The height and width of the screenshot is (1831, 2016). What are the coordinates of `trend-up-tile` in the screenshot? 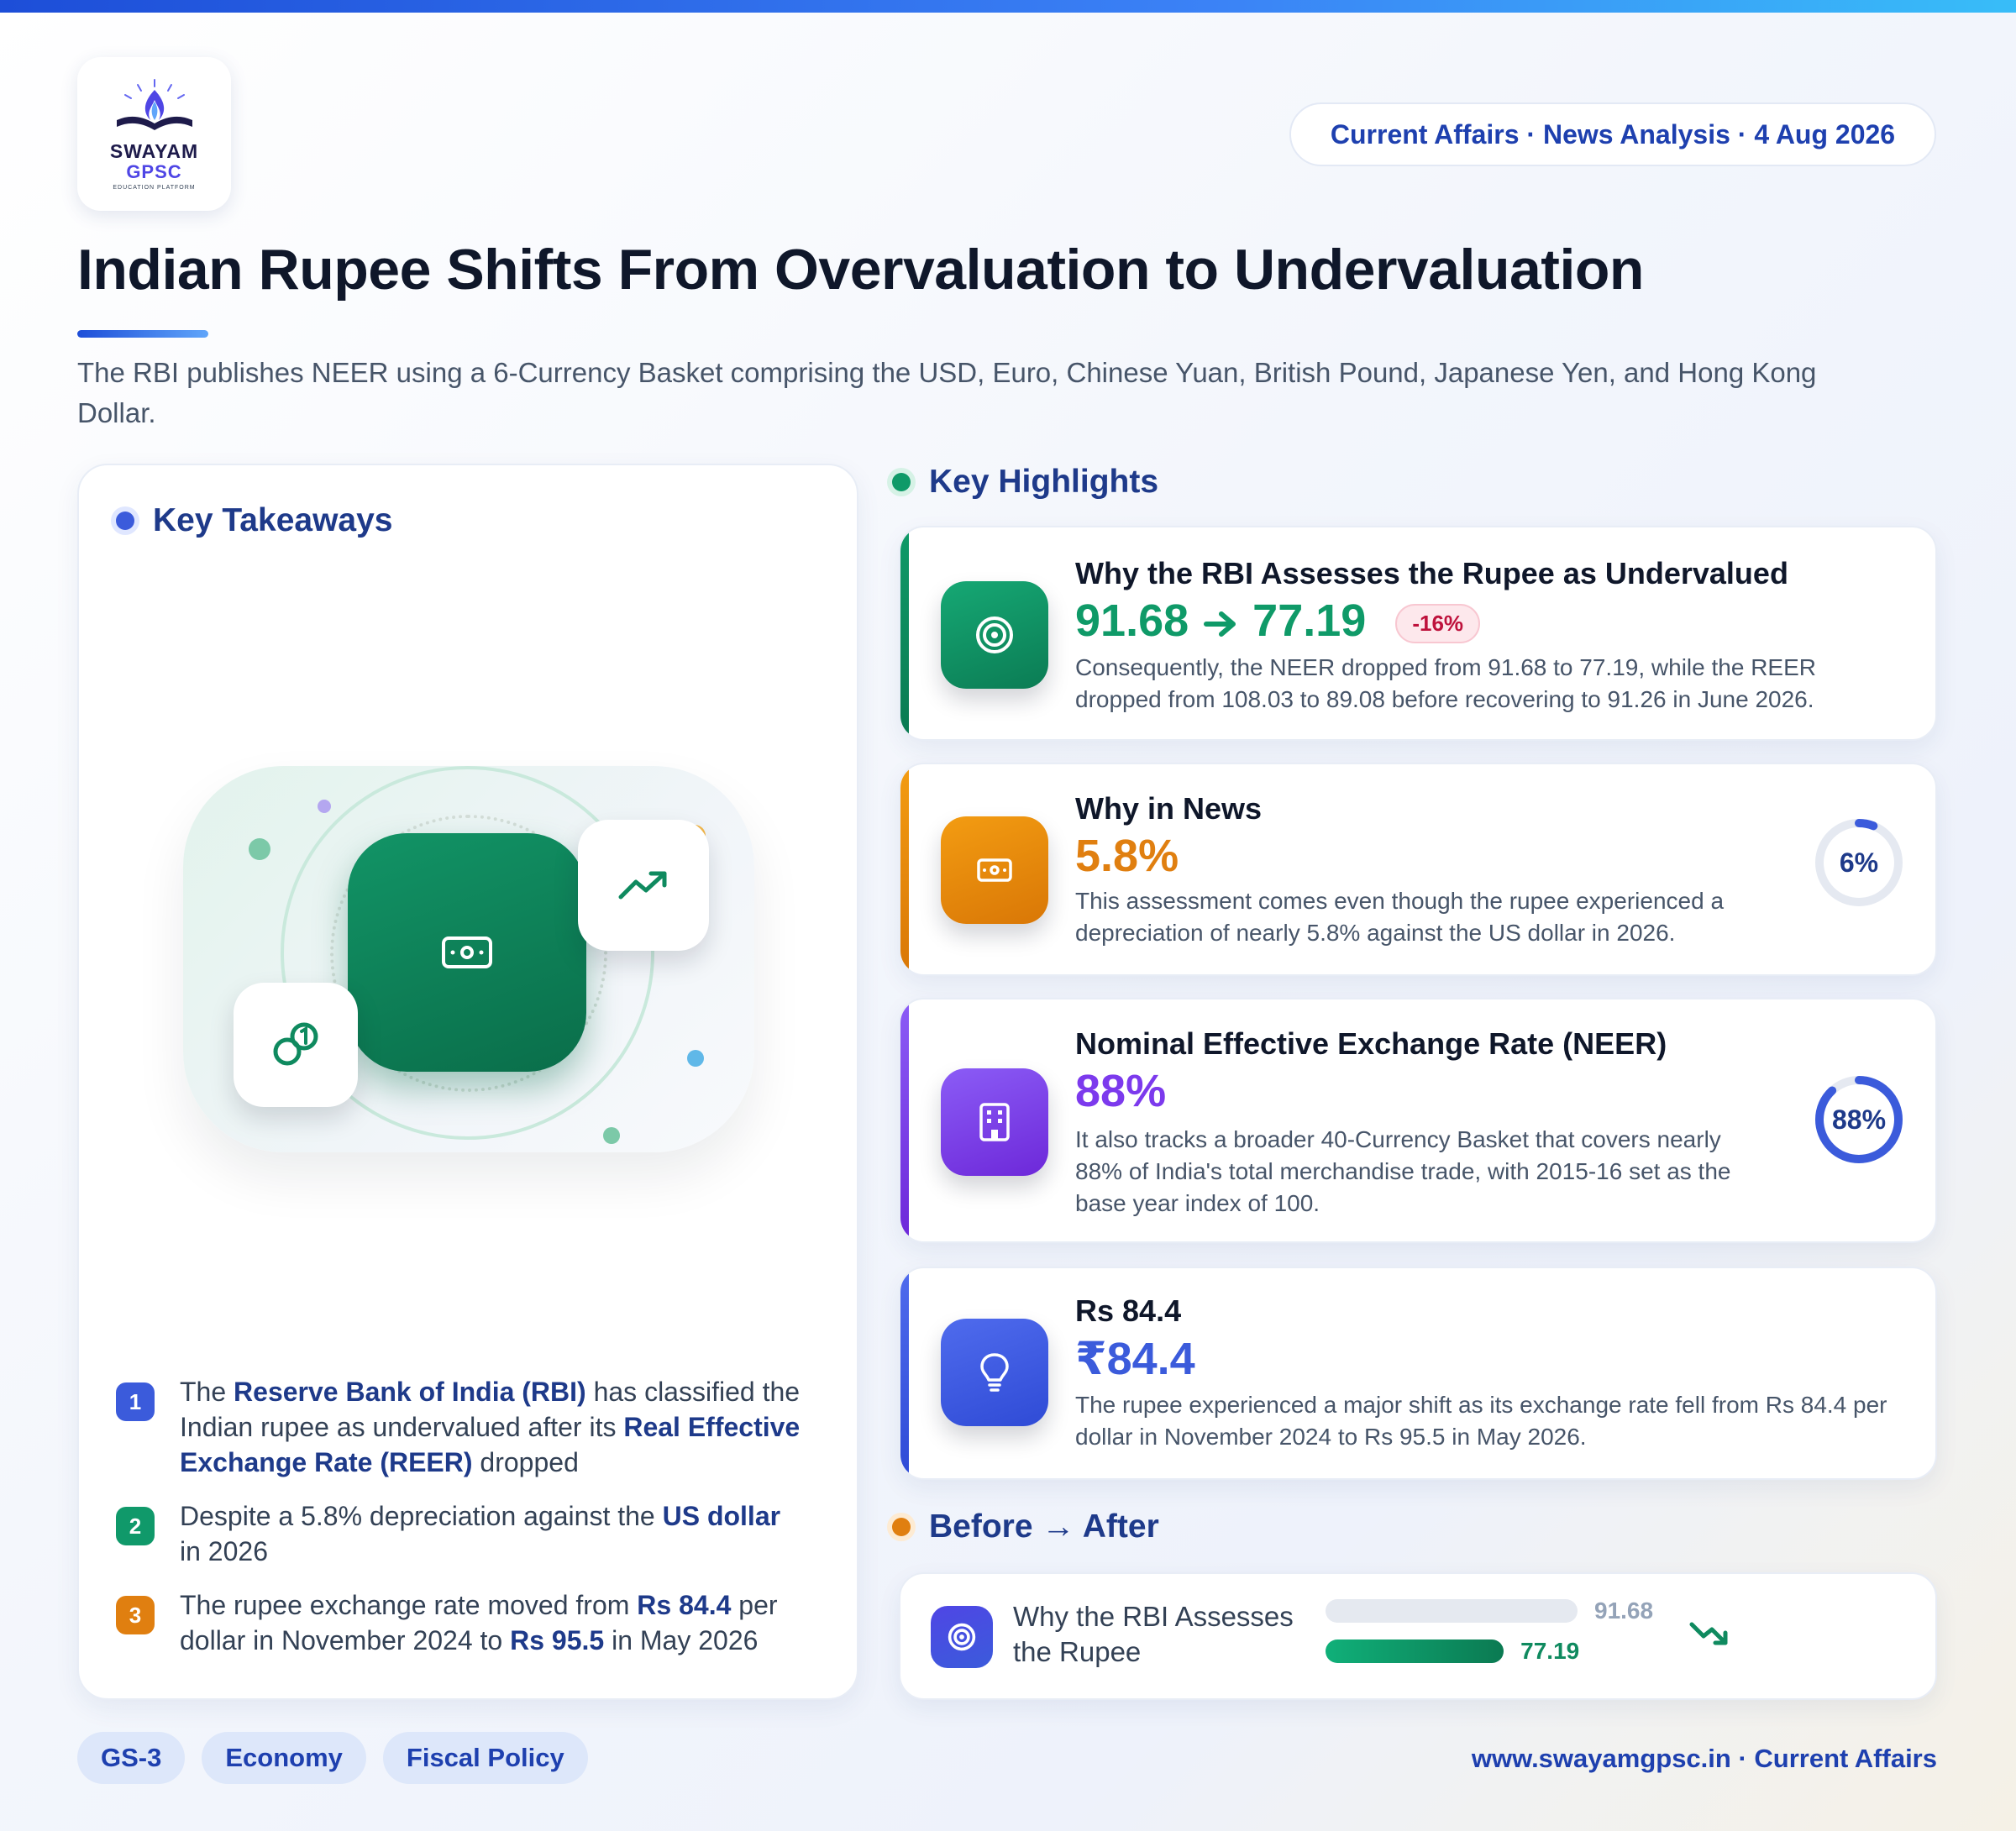 It's located at (643, 886).